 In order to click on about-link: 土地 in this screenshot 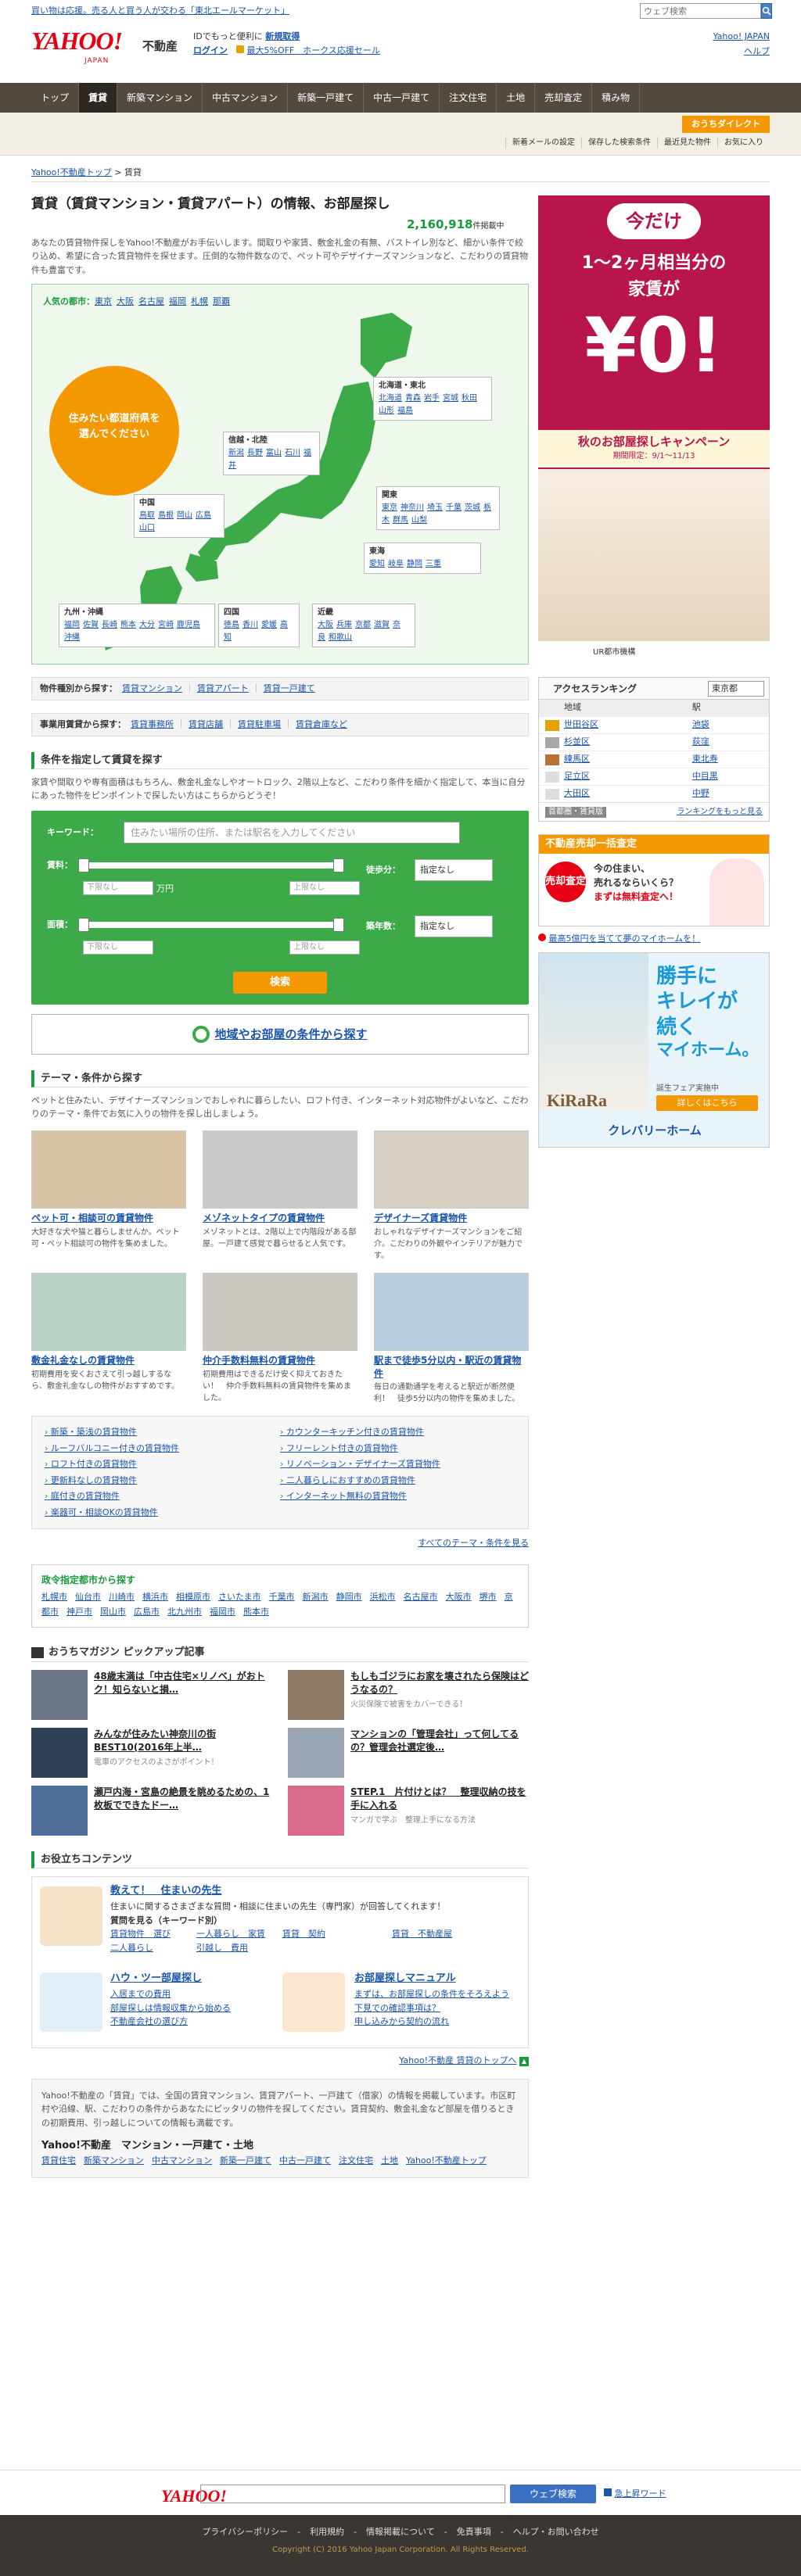, I will do `click(389, 2160)`.